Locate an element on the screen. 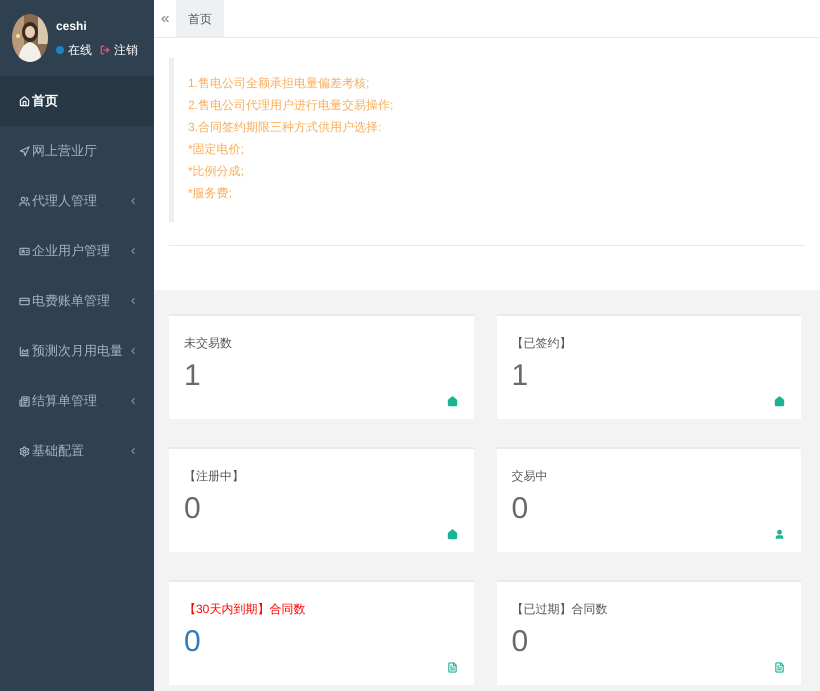 This screenshot has width=820, height=691. card-title: 【注册中】 is located at coordinates (214, 476).